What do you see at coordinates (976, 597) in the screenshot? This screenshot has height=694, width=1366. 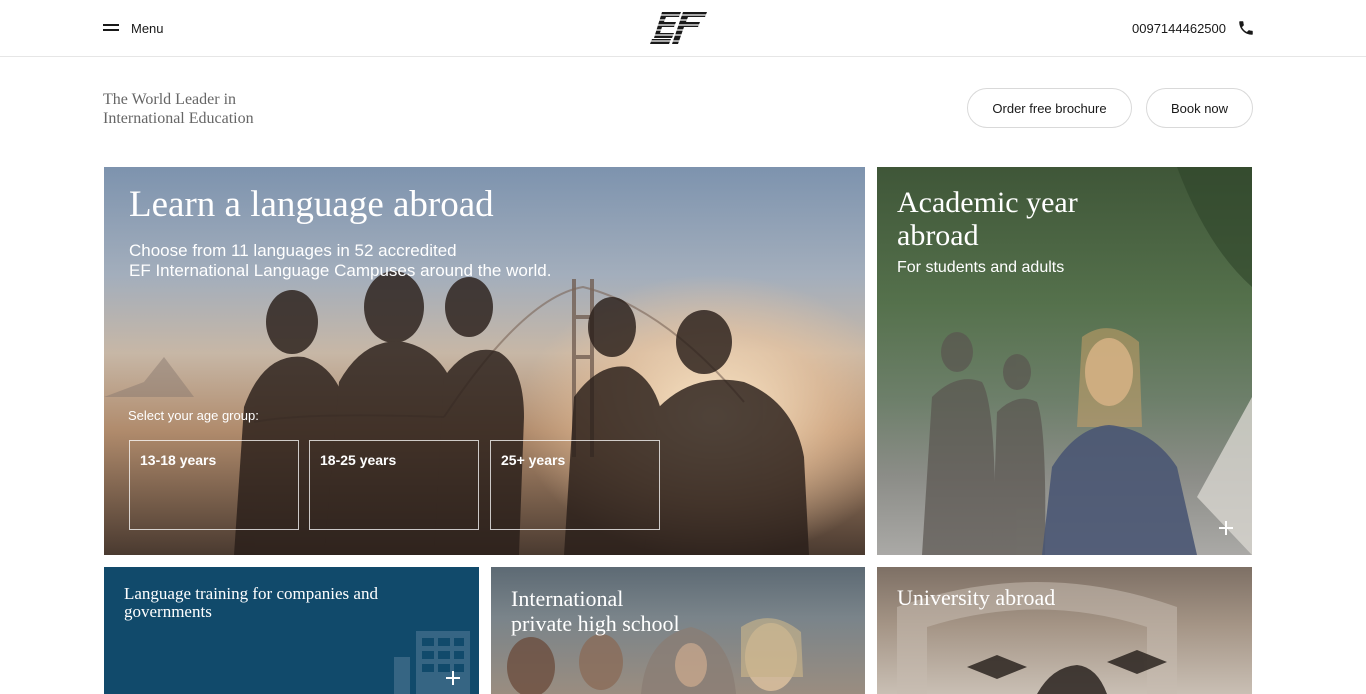 I see `university-card-title: University abroad` at bounding box center [976, 597].